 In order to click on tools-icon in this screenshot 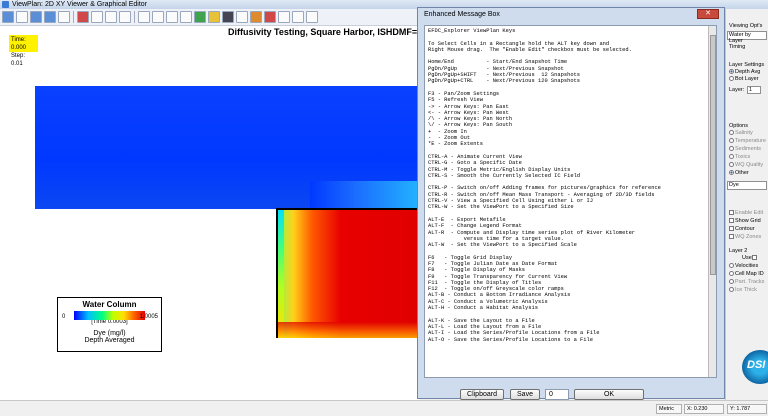, I will do `click(298, 17)`.